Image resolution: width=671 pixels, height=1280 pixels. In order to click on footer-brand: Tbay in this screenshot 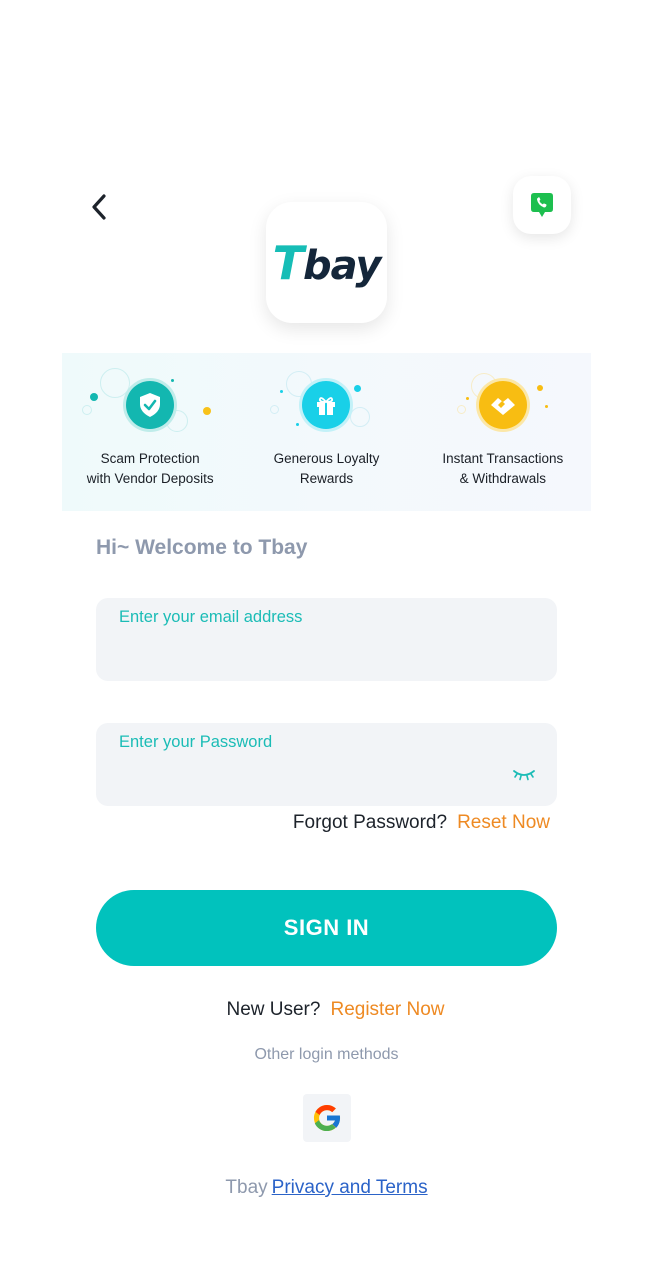, I will do `click(246, 1187)`.